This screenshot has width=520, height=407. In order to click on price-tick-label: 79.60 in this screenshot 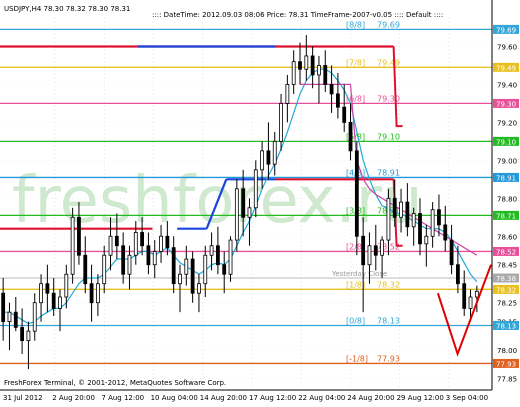, I will do `click(507, 47)`.